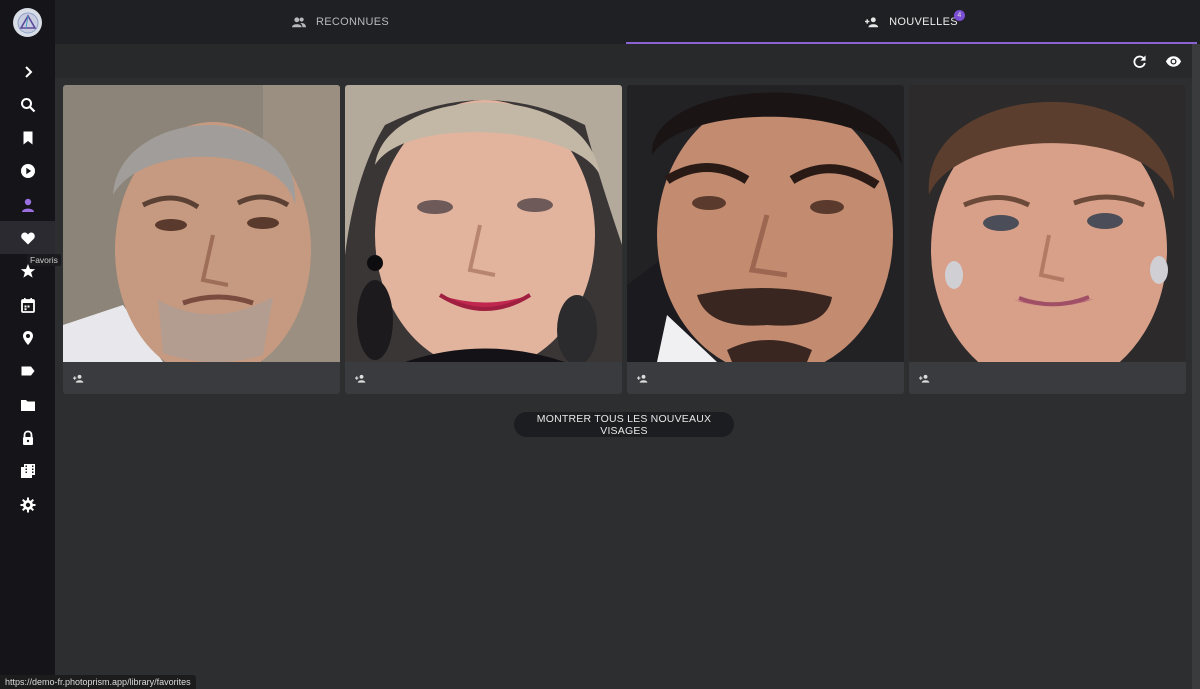 The height and width of the screenshot is (689, 1200). I want to click on star-icon, so click(27, 270).